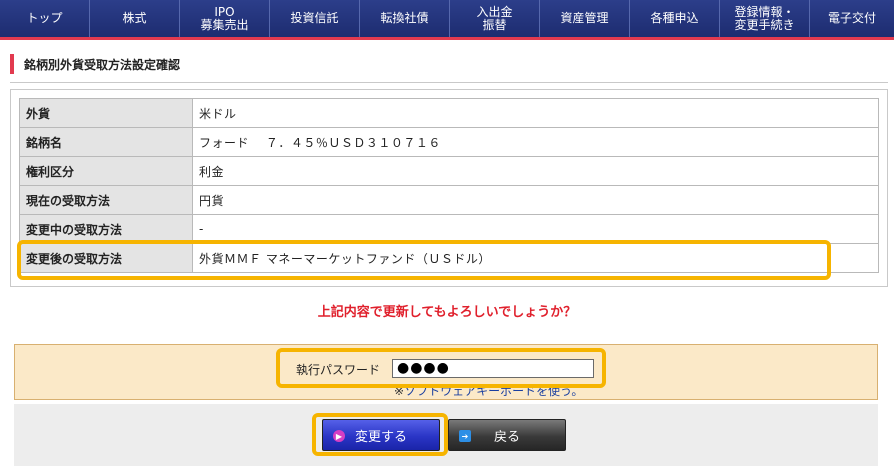 This screenshot has height=468, width=894. I want to click on table-row: 外貨 米ドル, so click(449, 113).